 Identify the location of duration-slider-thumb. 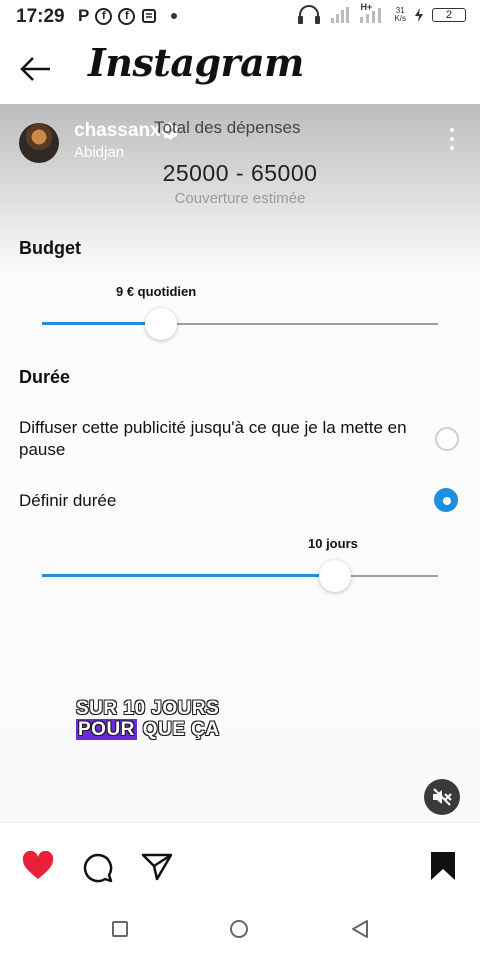
(335, 576).